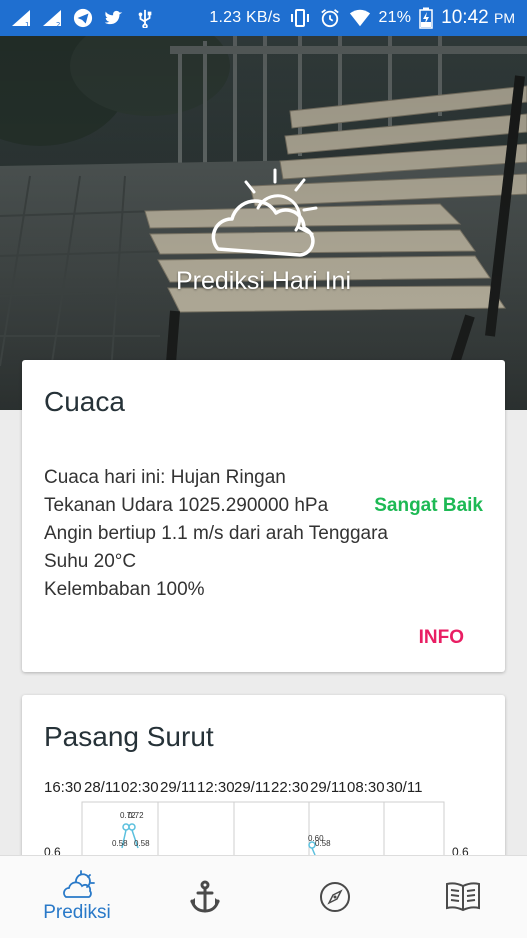 This screenshot has height=938, width=527. What do you see at coordinates (426, 18) in the screenshot?
I see `battery-charging-icon` at bounding box center [426, 18].